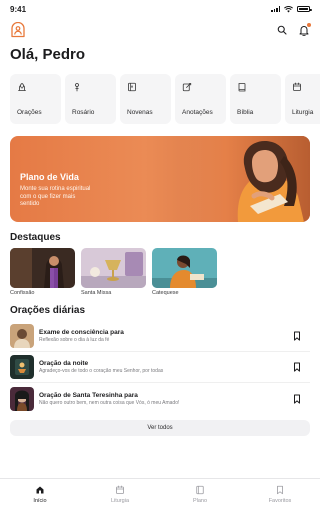  What do you see at coordinates (18, 9) in the screenshot?
I see `status-time: 9:41` at bounding box center [18, 9].